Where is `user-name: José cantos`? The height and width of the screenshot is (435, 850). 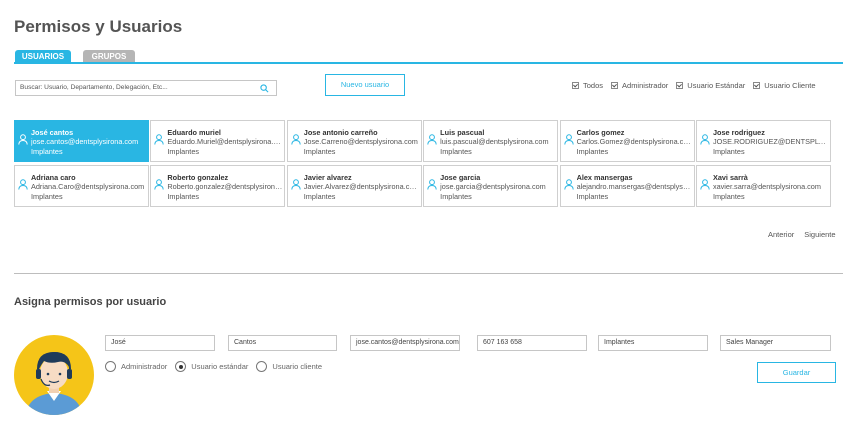 user-name: José cantos is located at coordinates (52, 132).